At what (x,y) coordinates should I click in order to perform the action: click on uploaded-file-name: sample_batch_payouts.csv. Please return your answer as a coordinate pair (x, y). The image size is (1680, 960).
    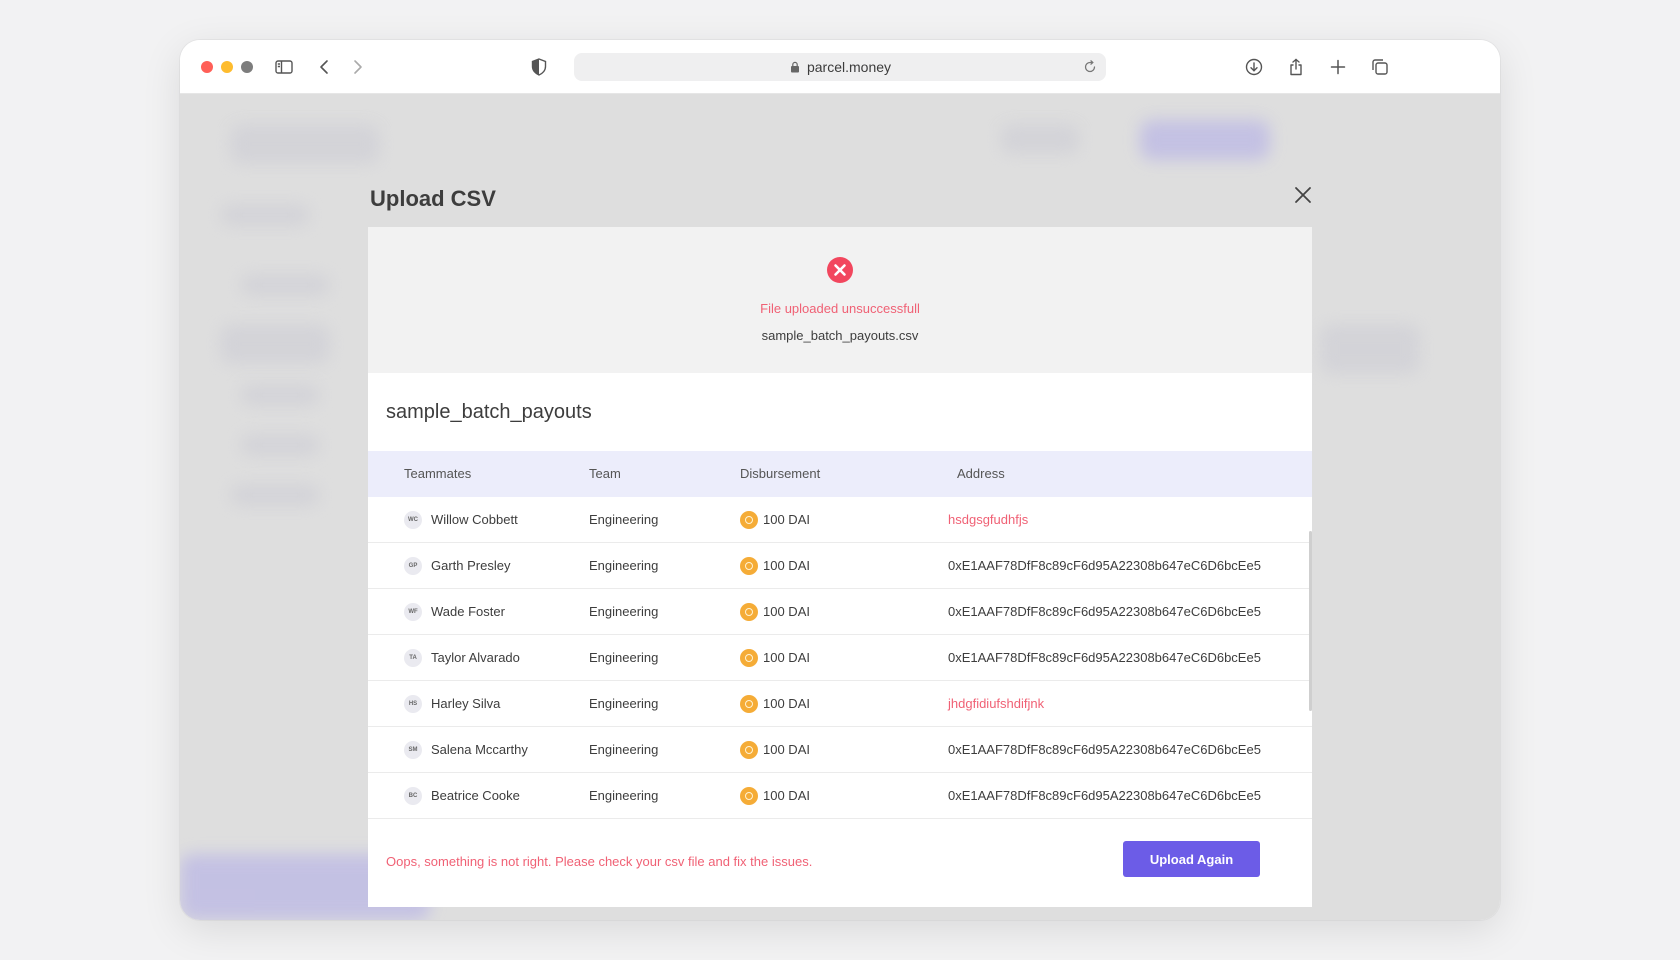
    Looking at the image, I should click on (840, 335).